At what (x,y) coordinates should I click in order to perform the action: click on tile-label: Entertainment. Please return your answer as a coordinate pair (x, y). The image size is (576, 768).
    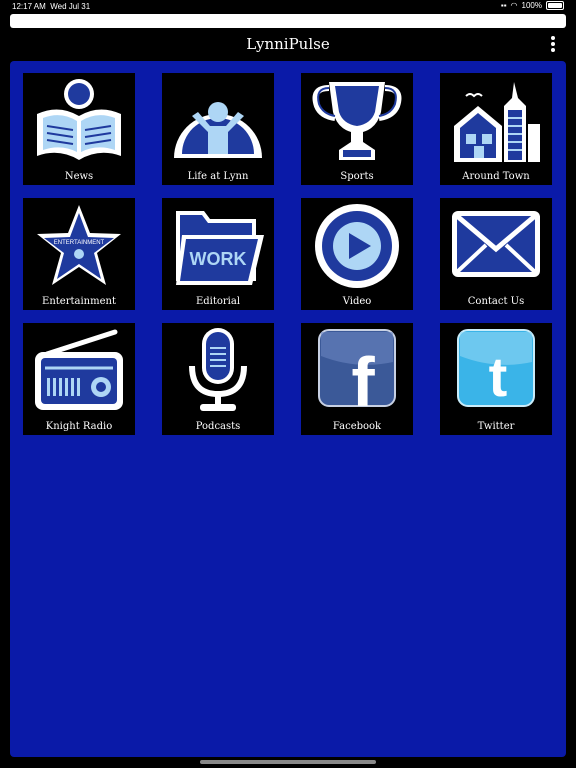
    Looking at the image, I should click on (79, 301).